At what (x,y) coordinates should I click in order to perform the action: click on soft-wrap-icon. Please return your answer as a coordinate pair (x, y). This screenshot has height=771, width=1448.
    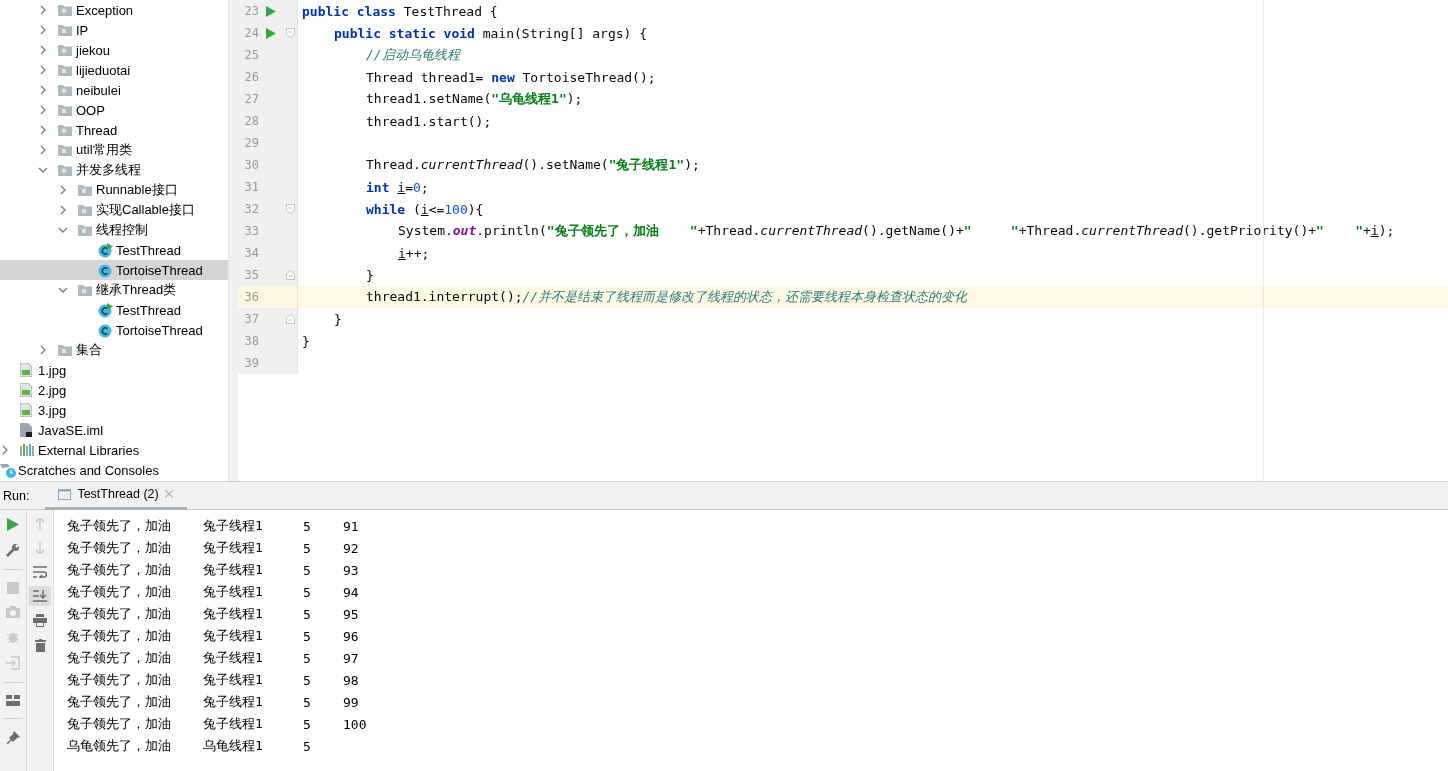
    Looking at the image, I should click on (40, 572).